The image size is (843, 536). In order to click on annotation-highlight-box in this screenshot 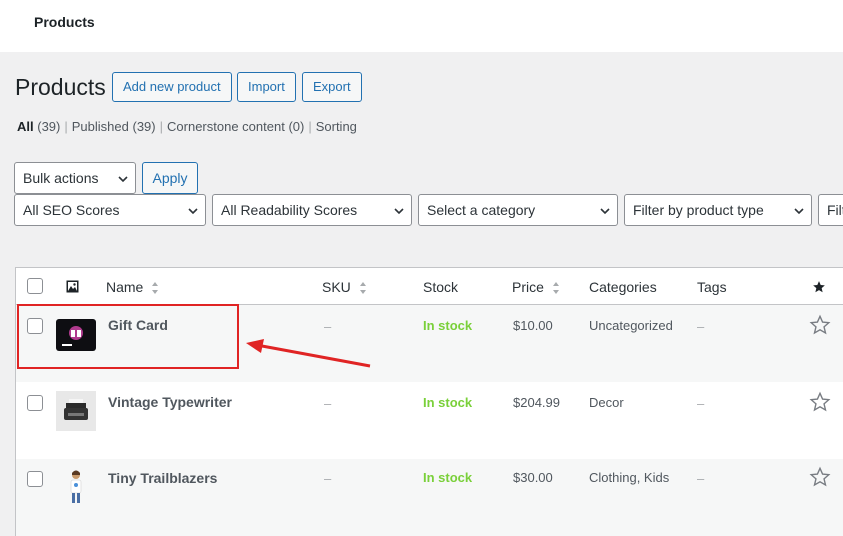, I will do `click(128, 336)`.